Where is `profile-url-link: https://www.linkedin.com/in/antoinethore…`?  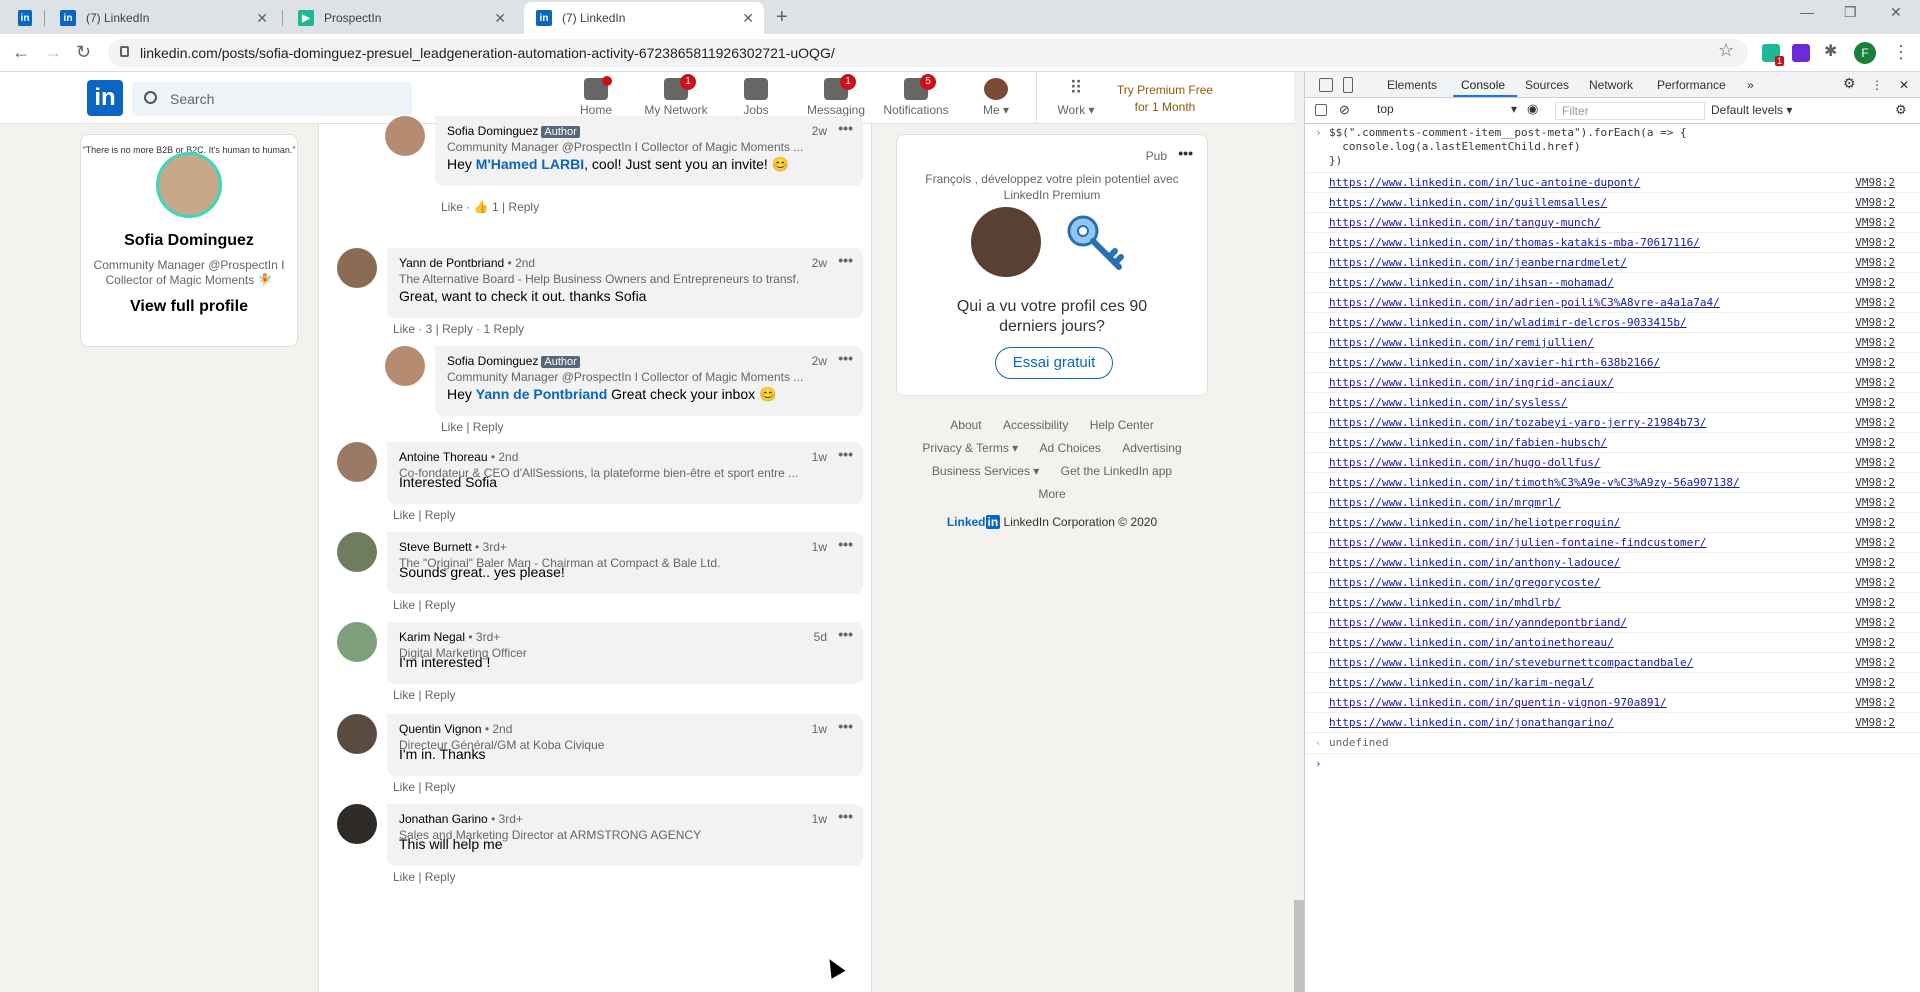
profile-url-link: https://www.linkedin.com/in/antoinethore… is located at coordinates (1471, 642).